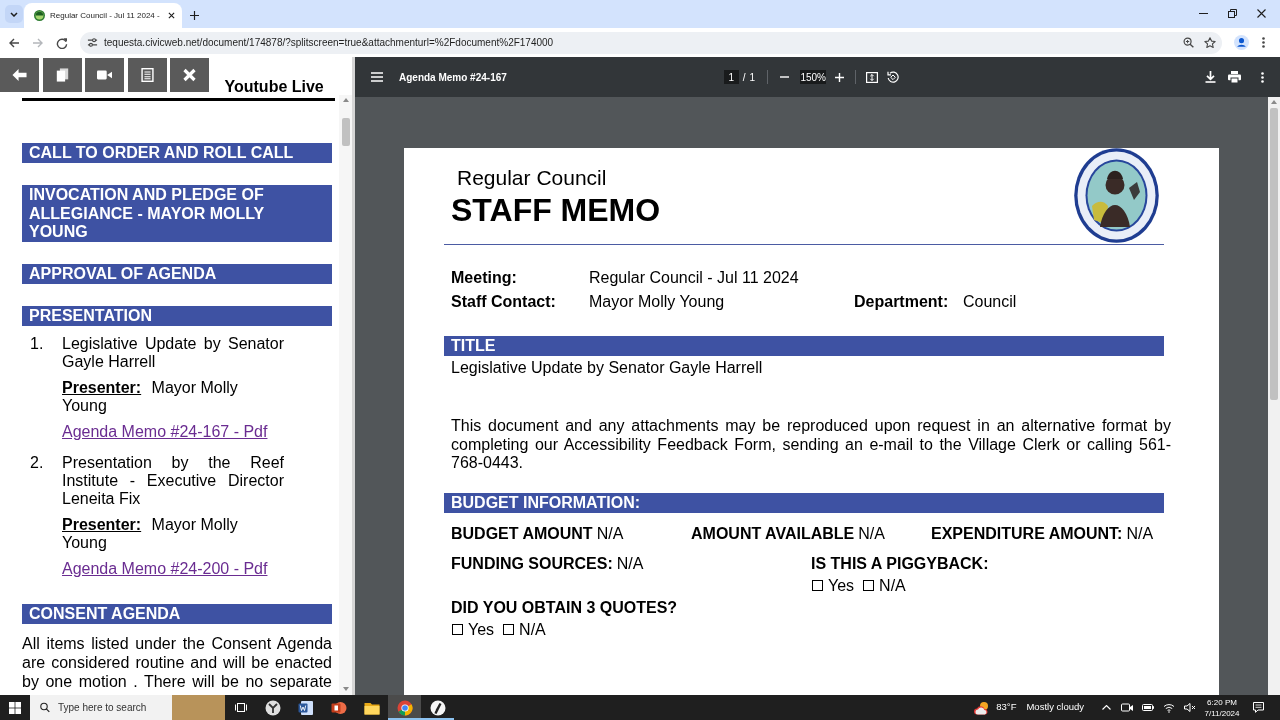 The width and height of the screenshot is (1280, 720). I want to click on section-heading: TITLE, so click(804, 346).